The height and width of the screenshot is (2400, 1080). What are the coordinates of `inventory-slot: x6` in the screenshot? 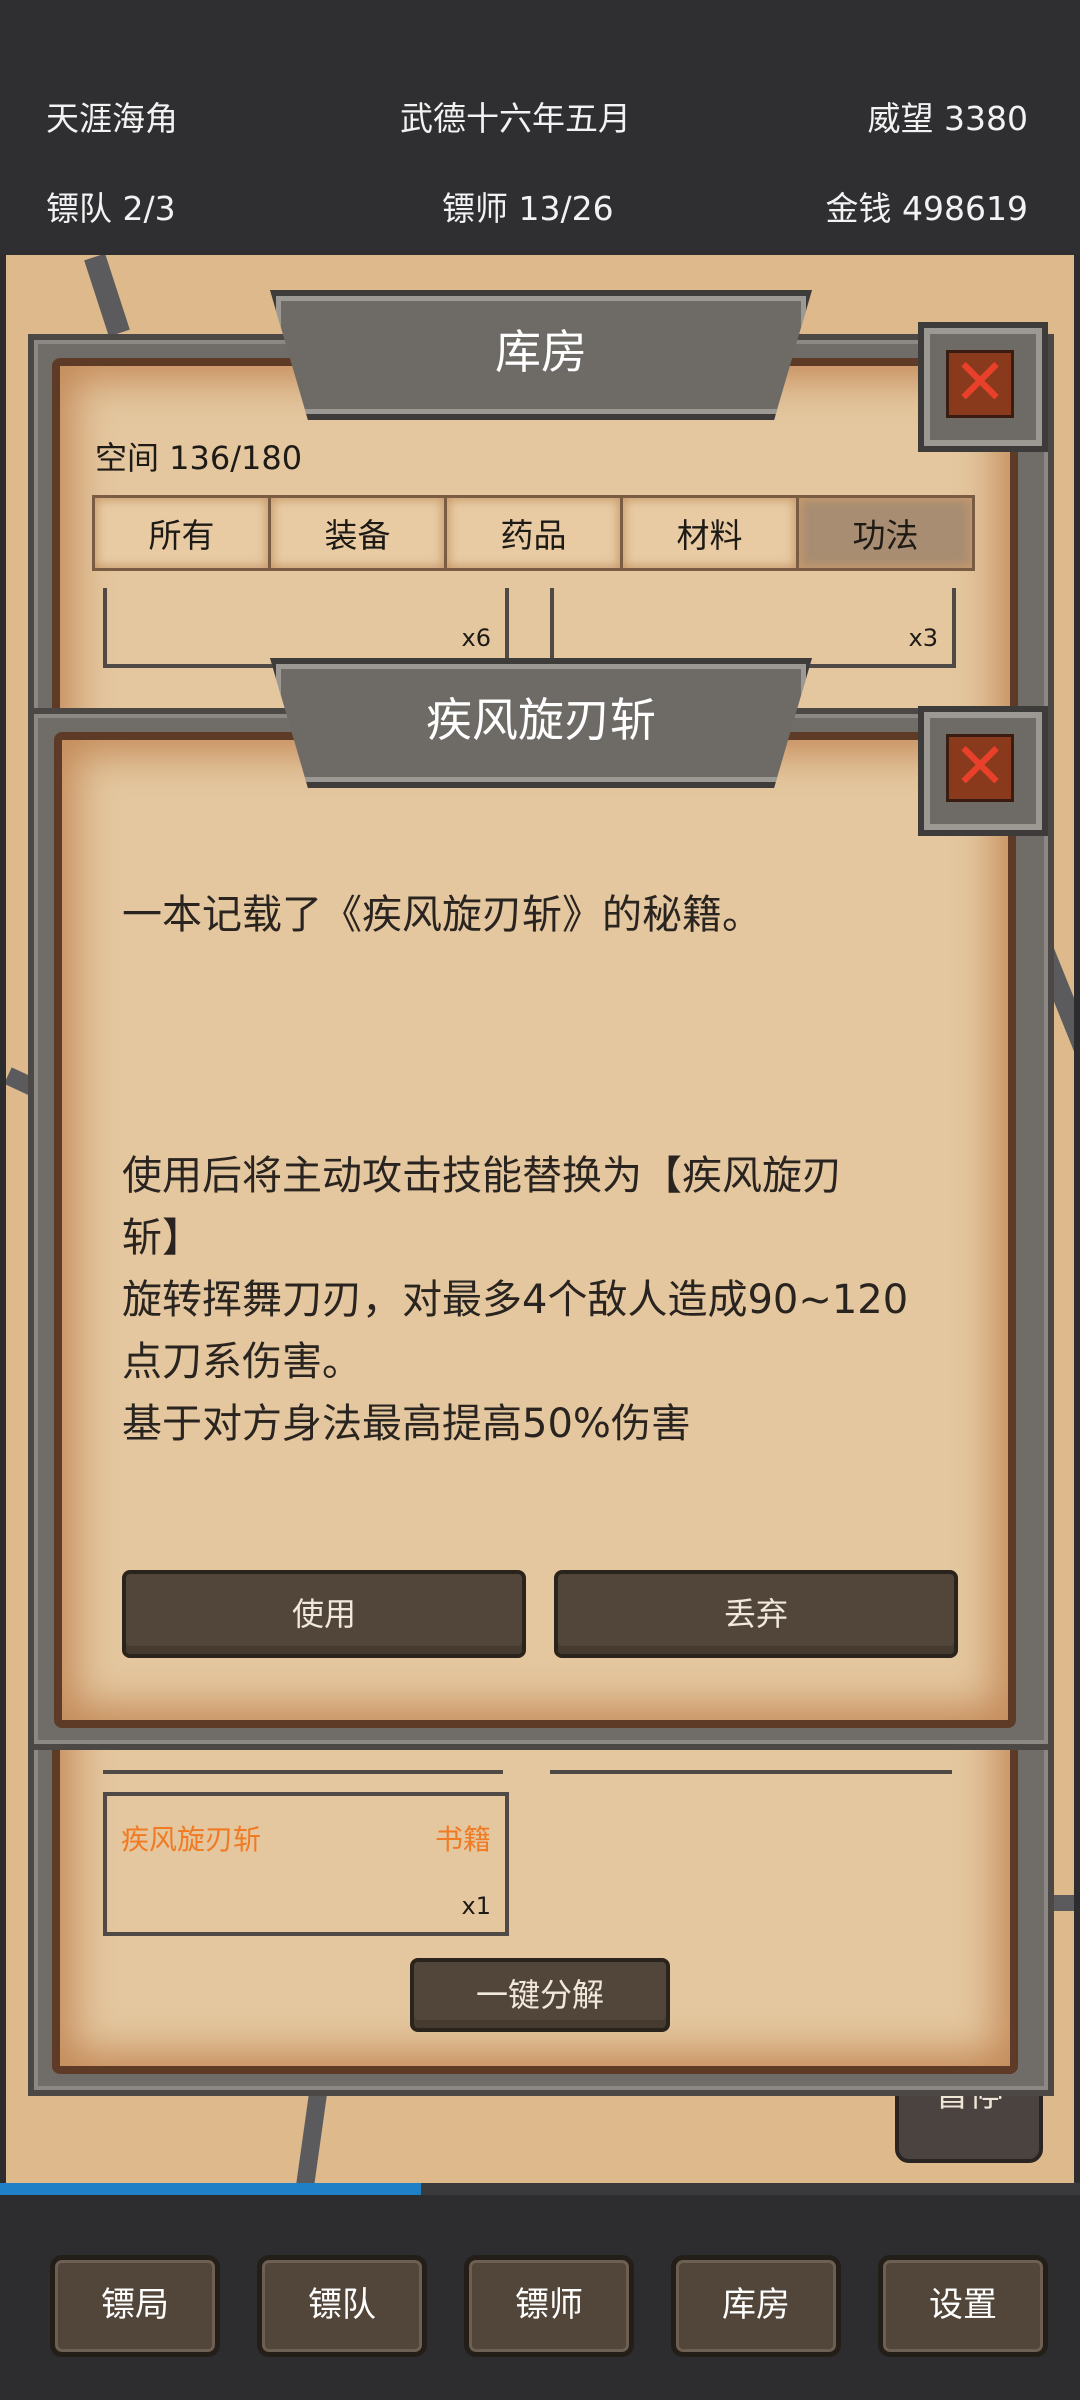 It's located at (306, 628).